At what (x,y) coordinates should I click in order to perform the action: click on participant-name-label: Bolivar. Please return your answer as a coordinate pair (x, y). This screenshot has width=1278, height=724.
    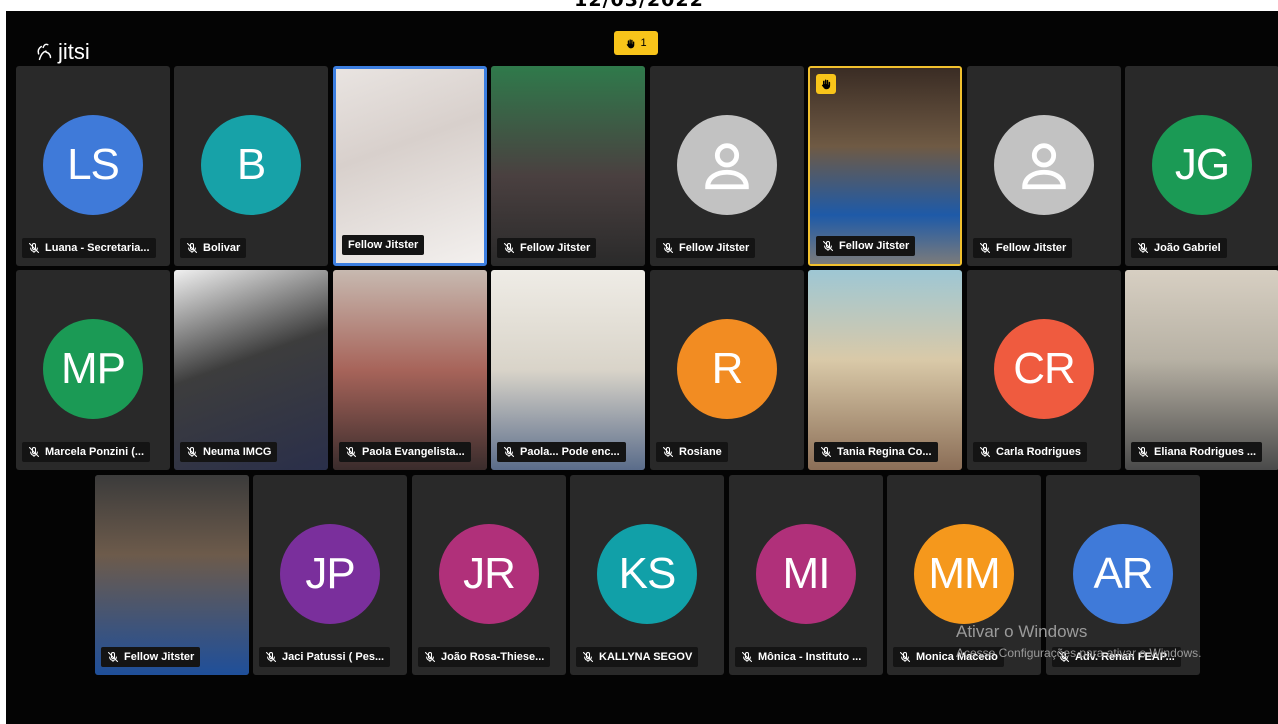
    Looking at the image, I should click on (213, 248).